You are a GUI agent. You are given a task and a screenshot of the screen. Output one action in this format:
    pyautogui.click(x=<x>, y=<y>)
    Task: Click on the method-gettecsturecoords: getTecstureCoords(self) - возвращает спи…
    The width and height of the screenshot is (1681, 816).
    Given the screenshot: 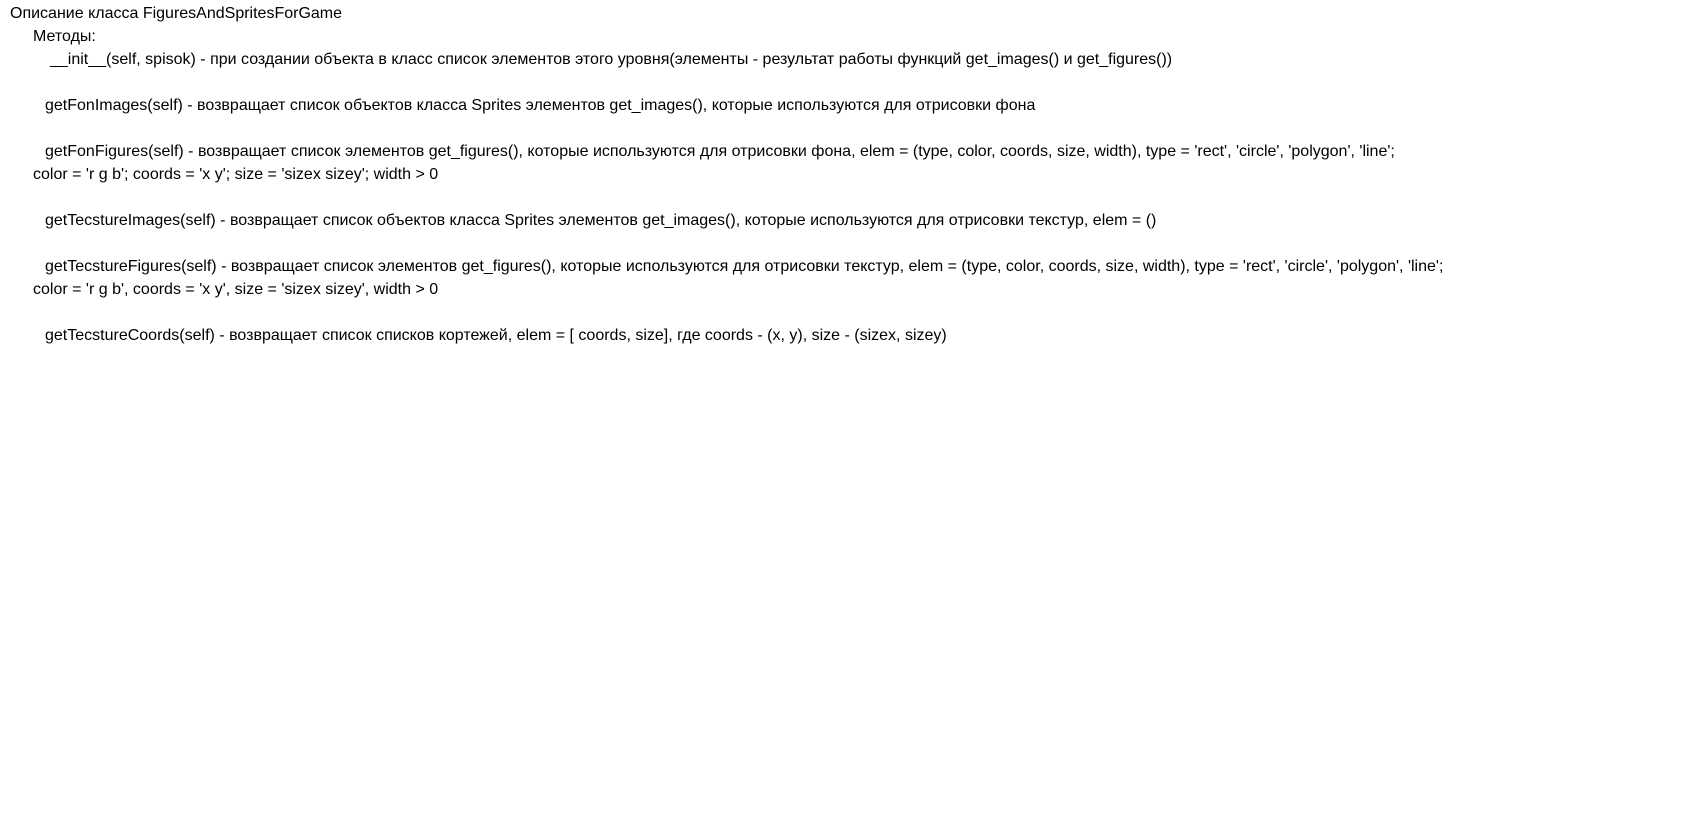 What is the action you would take?
    pyautogui.click(x=496, y=335)
    